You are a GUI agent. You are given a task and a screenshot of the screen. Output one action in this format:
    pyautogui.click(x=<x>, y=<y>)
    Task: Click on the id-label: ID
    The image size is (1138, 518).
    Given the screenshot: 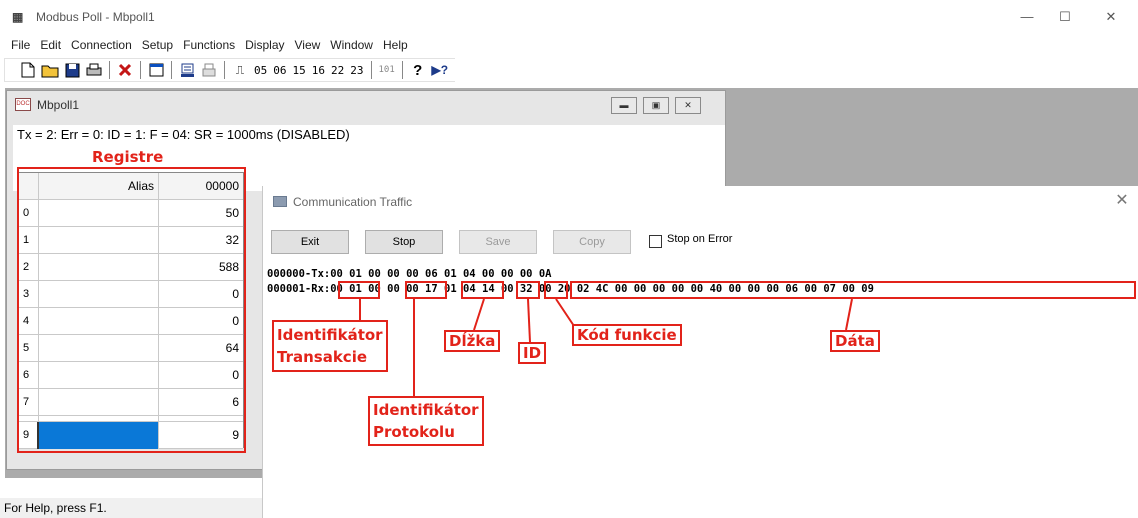 What is the action you would take?
    pyautogui.click(x=532, y=353)
    